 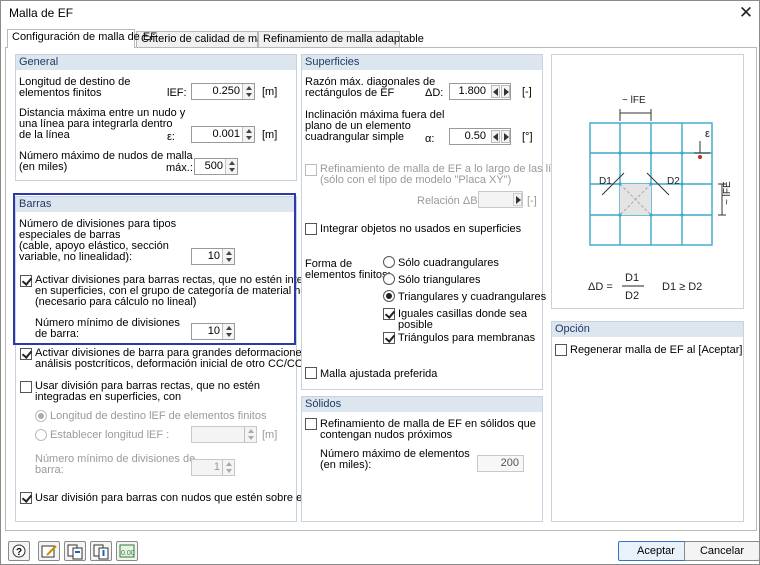 What do you see at coordinates (505, 91) in the screenshot?
I see `ratio-increase-button` at bounding box center [505, 91].